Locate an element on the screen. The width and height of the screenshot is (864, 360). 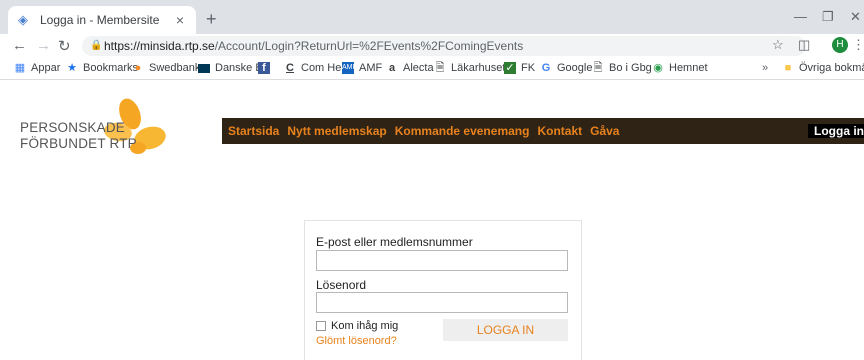
swedbank-icon: ● is located at coordinates (138, 68).